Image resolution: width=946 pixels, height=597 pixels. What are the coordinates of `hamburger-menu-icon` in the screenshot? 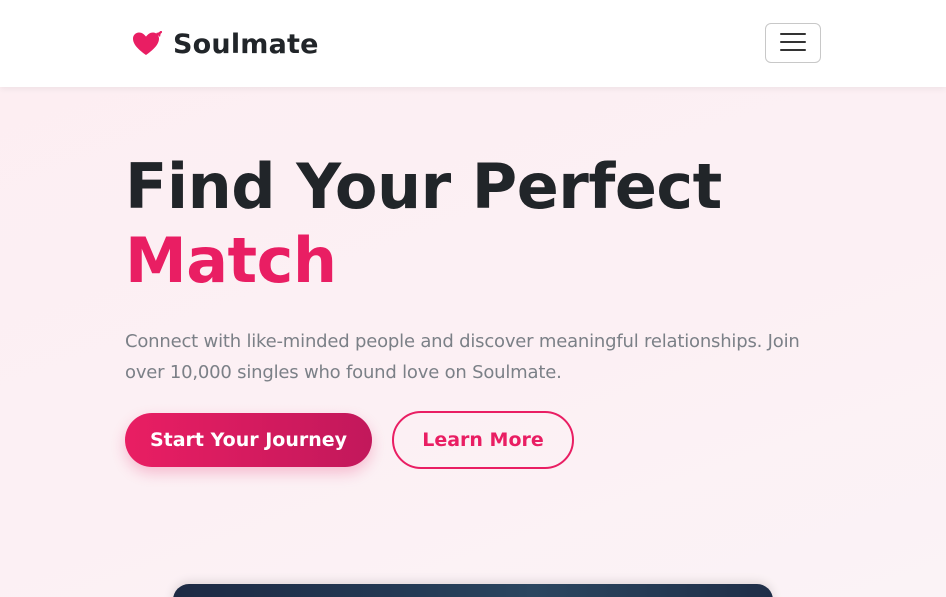 It's located at (793, 43).